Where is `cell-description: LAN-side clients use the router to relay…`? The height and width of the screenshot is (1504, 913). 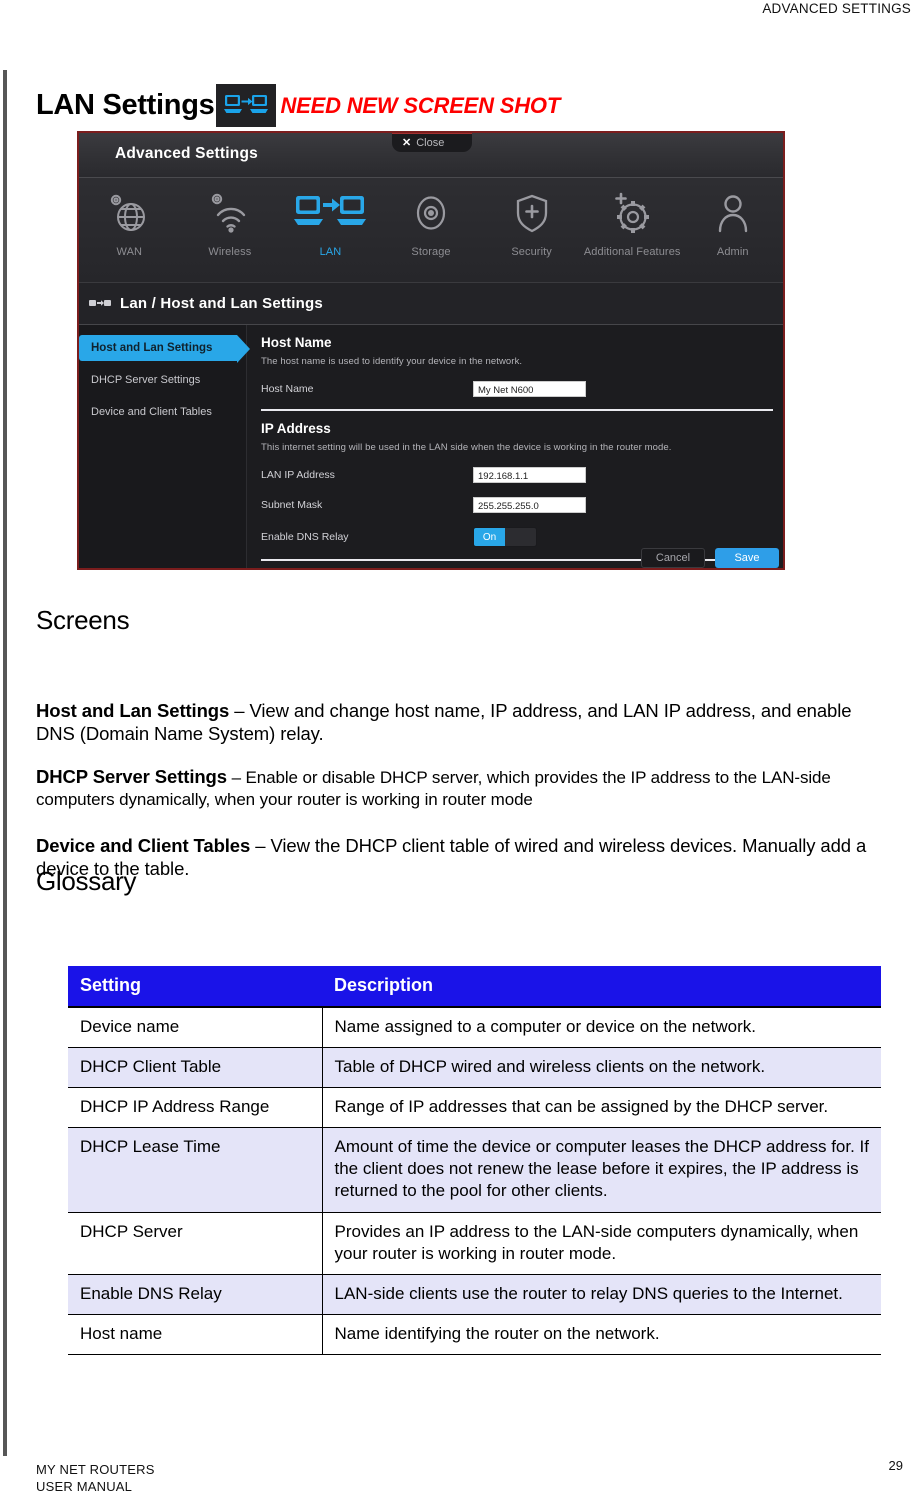
cell-description: LAN-side clients use the router to relay… is located at coordinates (601, 1294).